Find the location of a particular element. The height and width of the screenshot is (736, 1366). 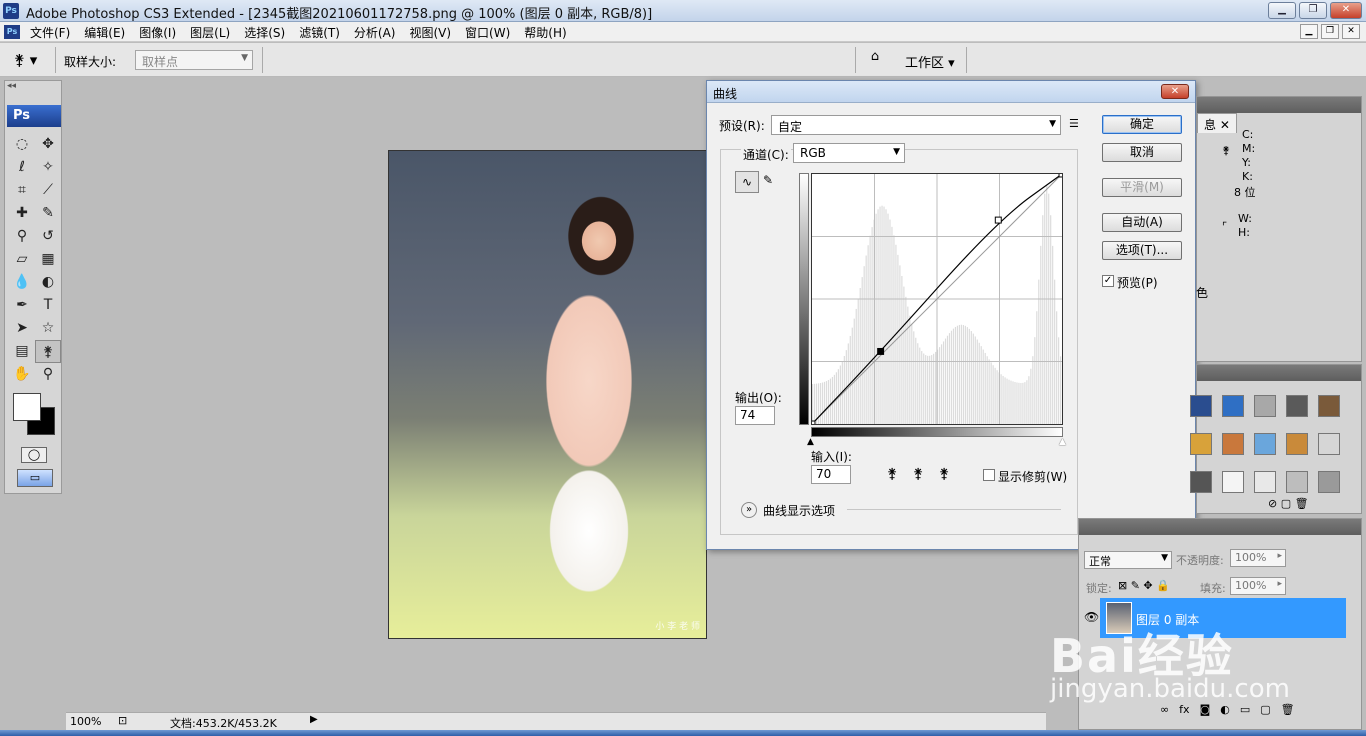

color-swatches is located at coordinates (36, 415).